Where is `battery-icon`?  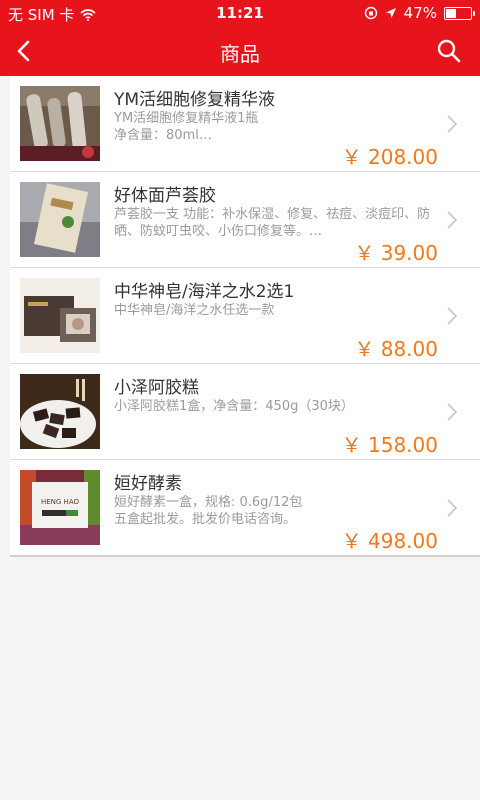
battery-icon is located at coordinates (459, 13).